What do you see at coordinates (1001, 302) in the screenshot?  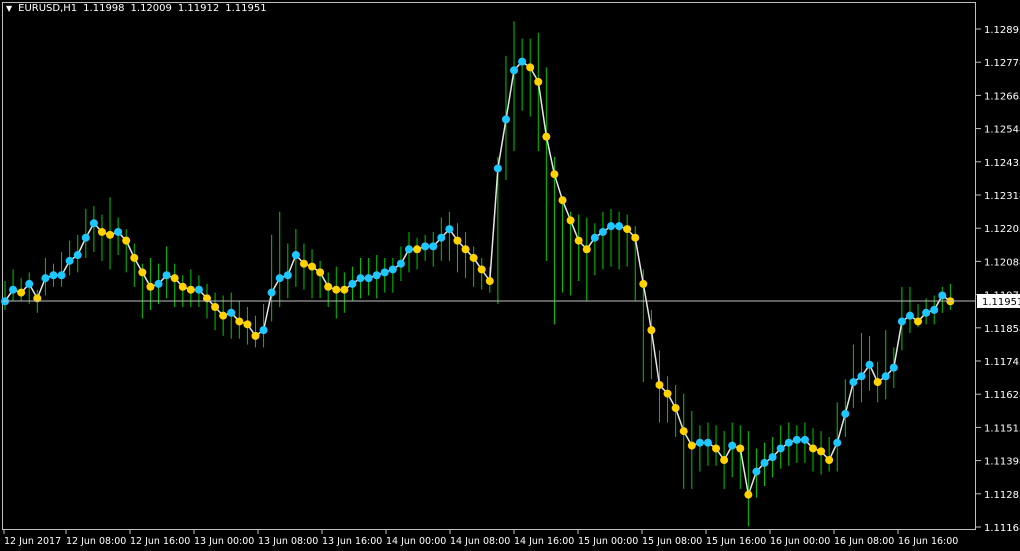 I see `current-price-label: 1.11951` at bounding box center [1001, 302].